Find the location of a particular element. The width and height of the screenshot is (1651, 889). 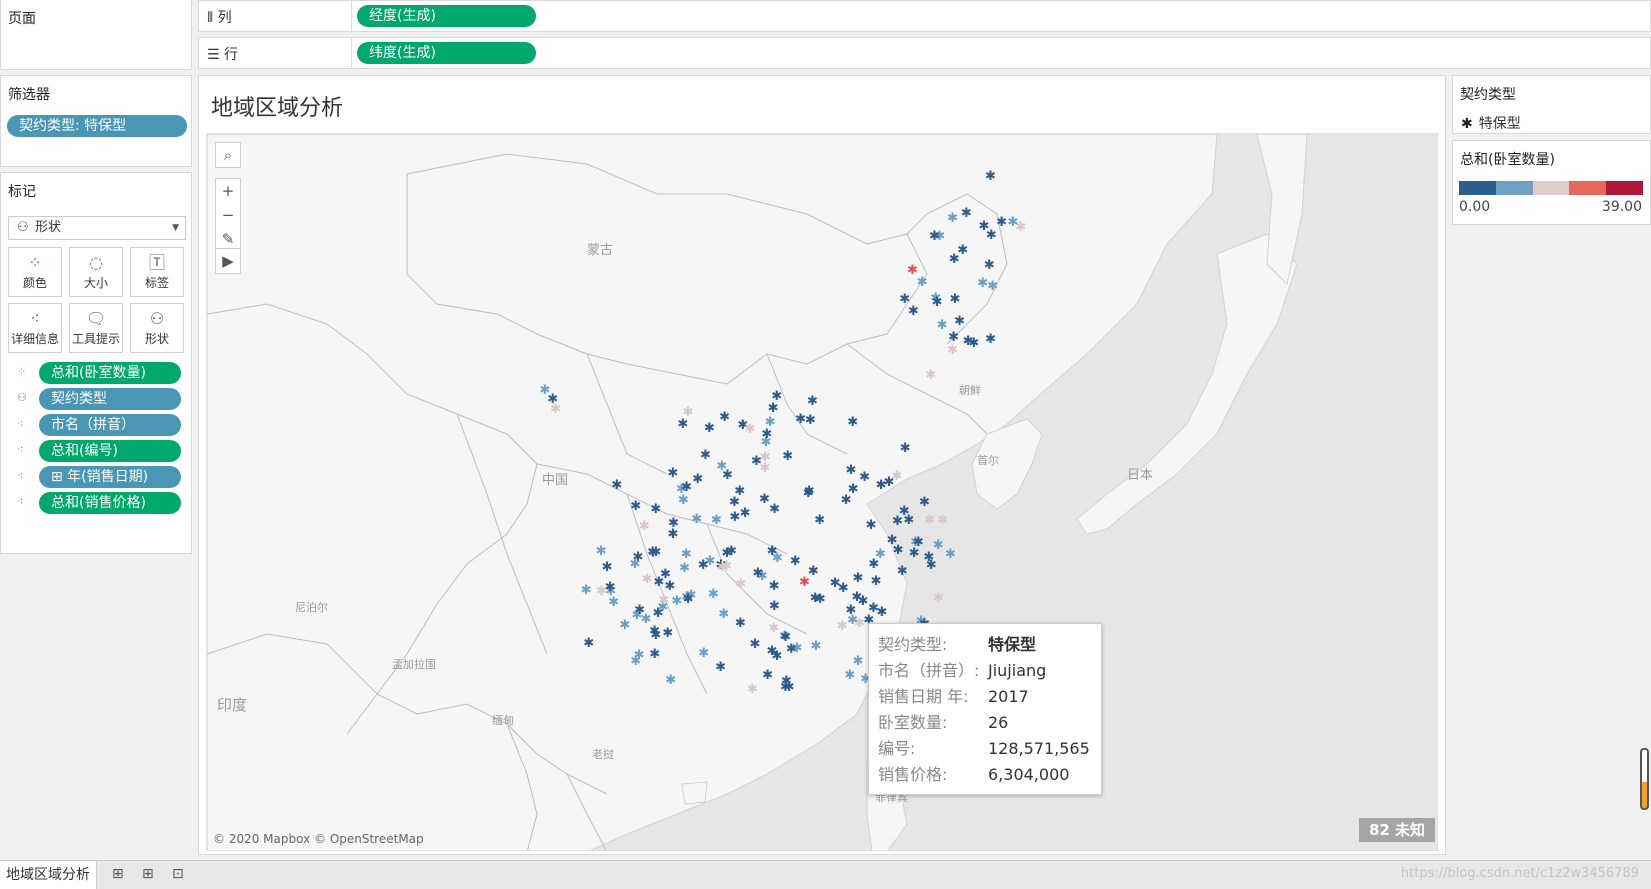

field-pill-contract-type: 契约类型 is located at coordinates (110, 399).